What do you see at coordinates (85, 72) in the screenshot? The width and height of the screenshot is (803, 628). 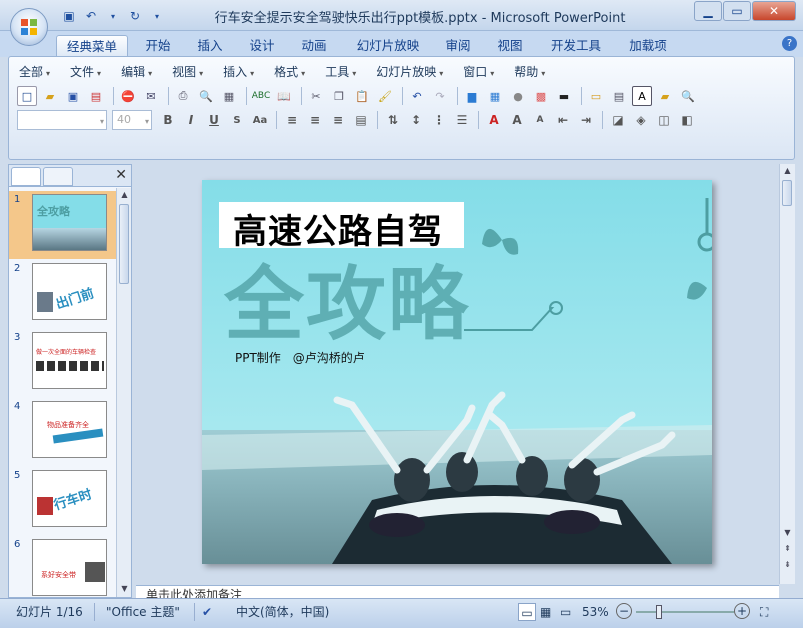 I see `menu-file: 文件 ▾` at bounding box center [85, 72].